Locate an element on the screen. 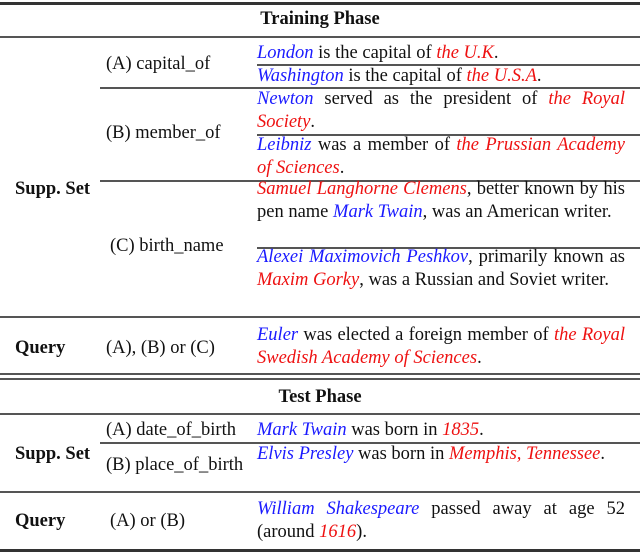 The height and width of the screenshot is (553, 640). bottom-rule is located at coordinates (320, 550).